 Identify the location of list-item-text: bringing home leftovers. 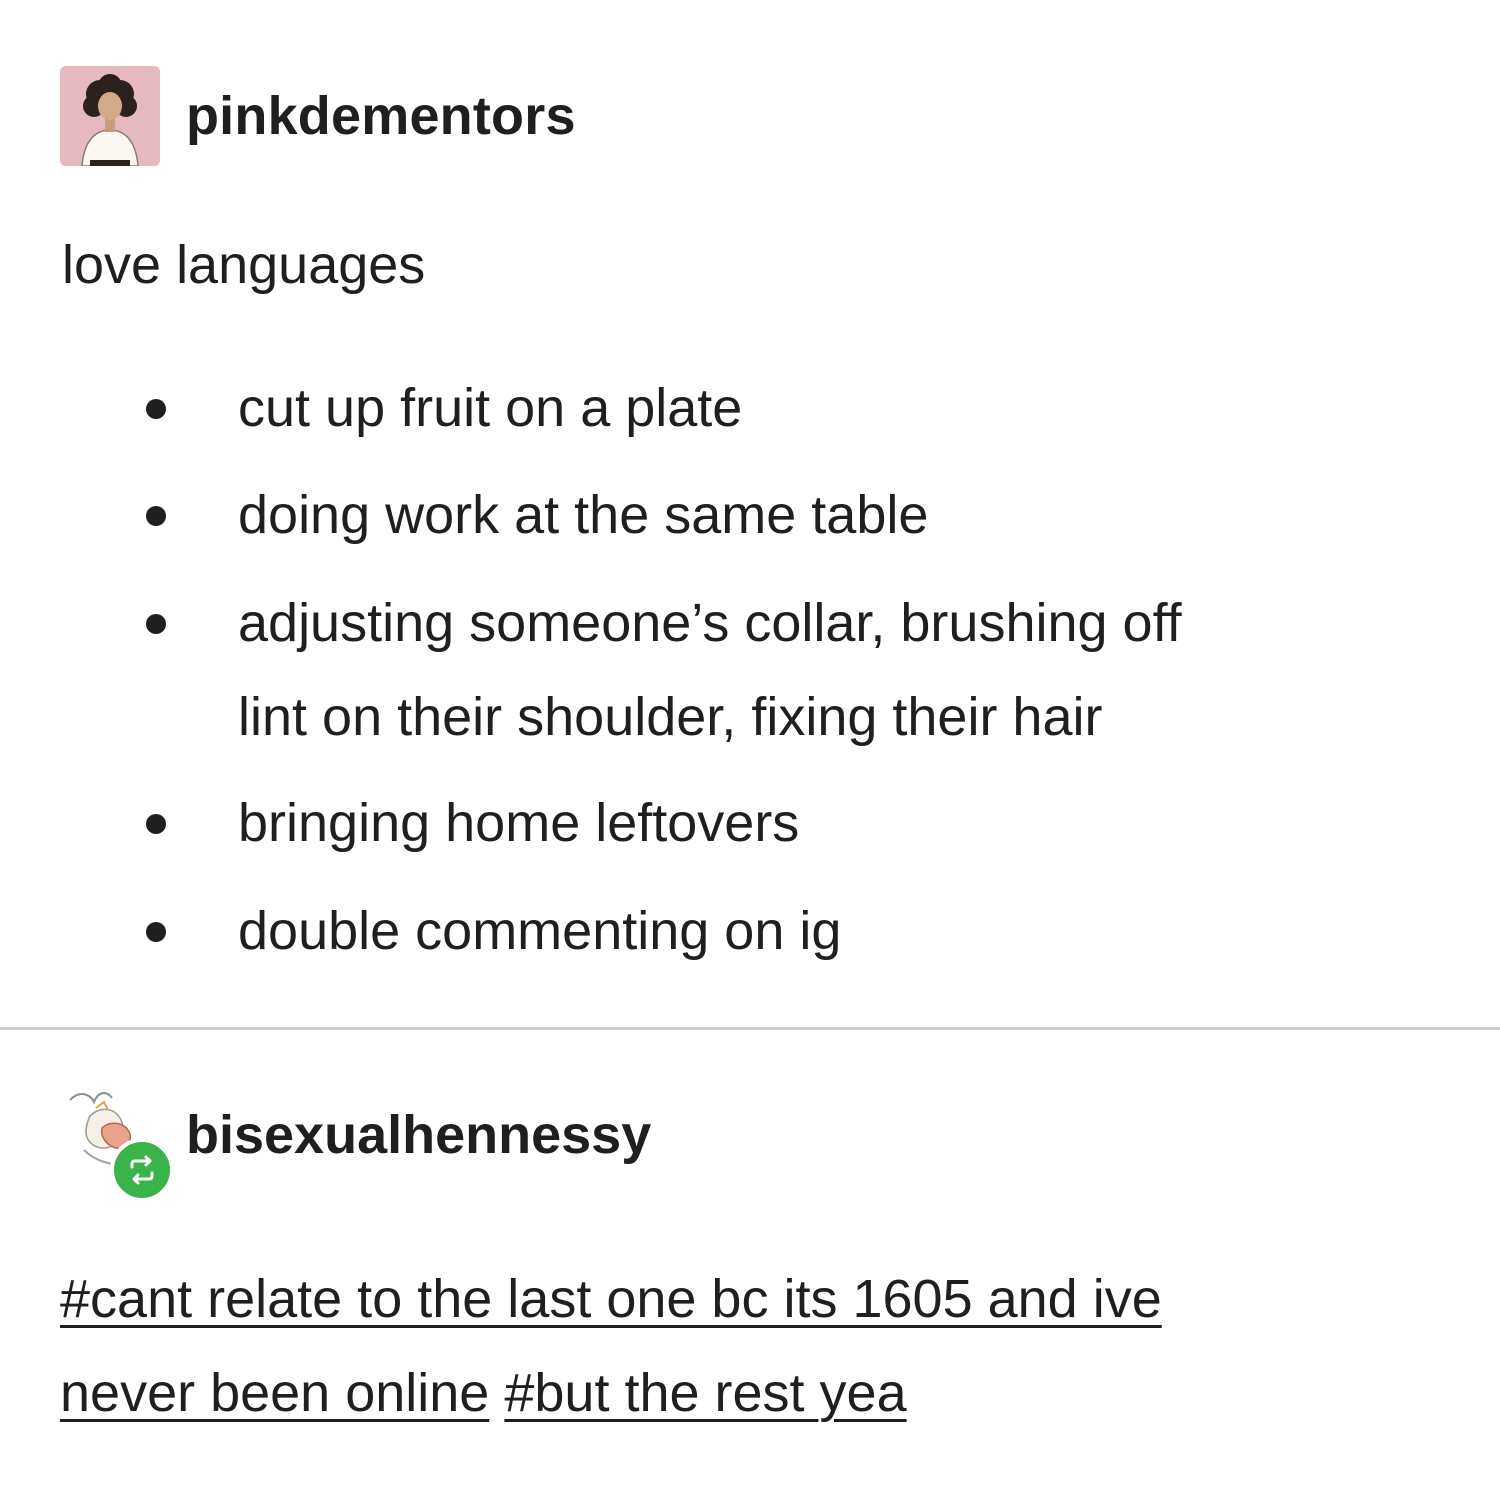
(519, 823).